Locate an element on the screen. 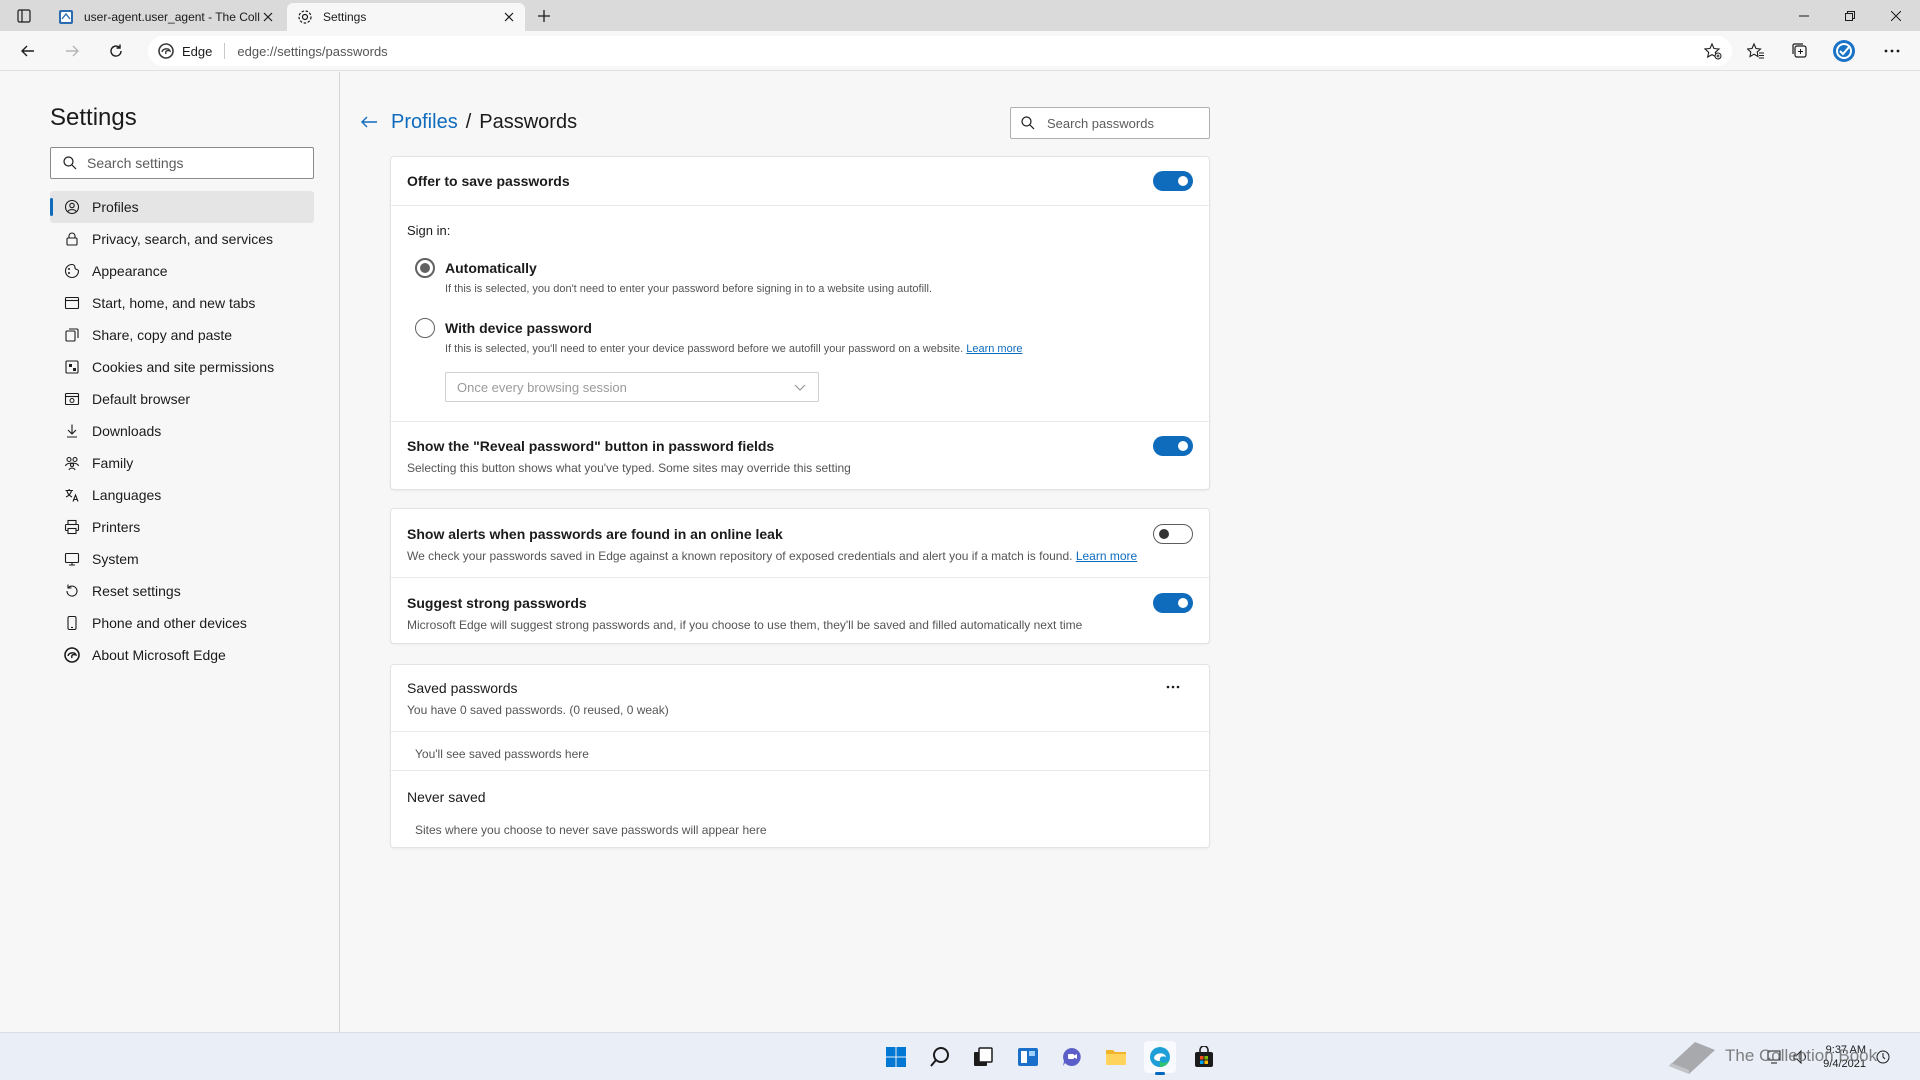 This screenshot has height=1080, width=1920. profile-button is located at coordinates (1844, 51).